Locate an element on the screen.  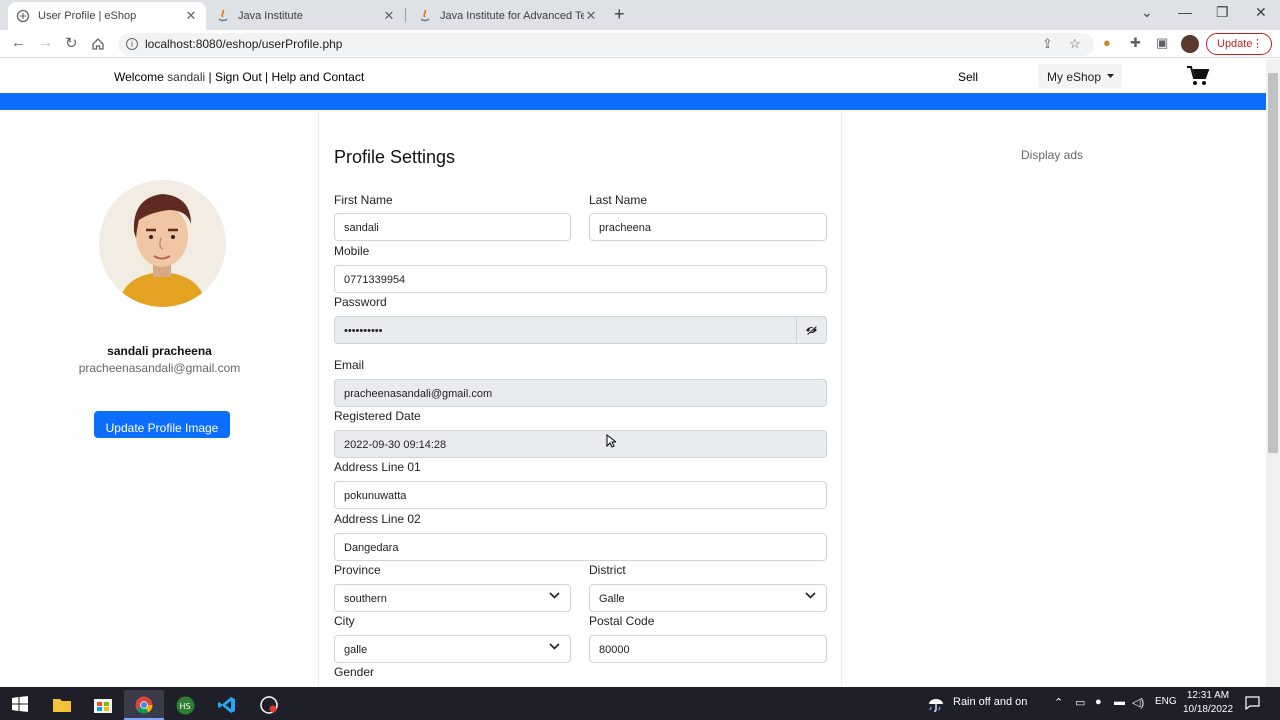
last-name-input: pracheena is located at coordinates (708, 227).